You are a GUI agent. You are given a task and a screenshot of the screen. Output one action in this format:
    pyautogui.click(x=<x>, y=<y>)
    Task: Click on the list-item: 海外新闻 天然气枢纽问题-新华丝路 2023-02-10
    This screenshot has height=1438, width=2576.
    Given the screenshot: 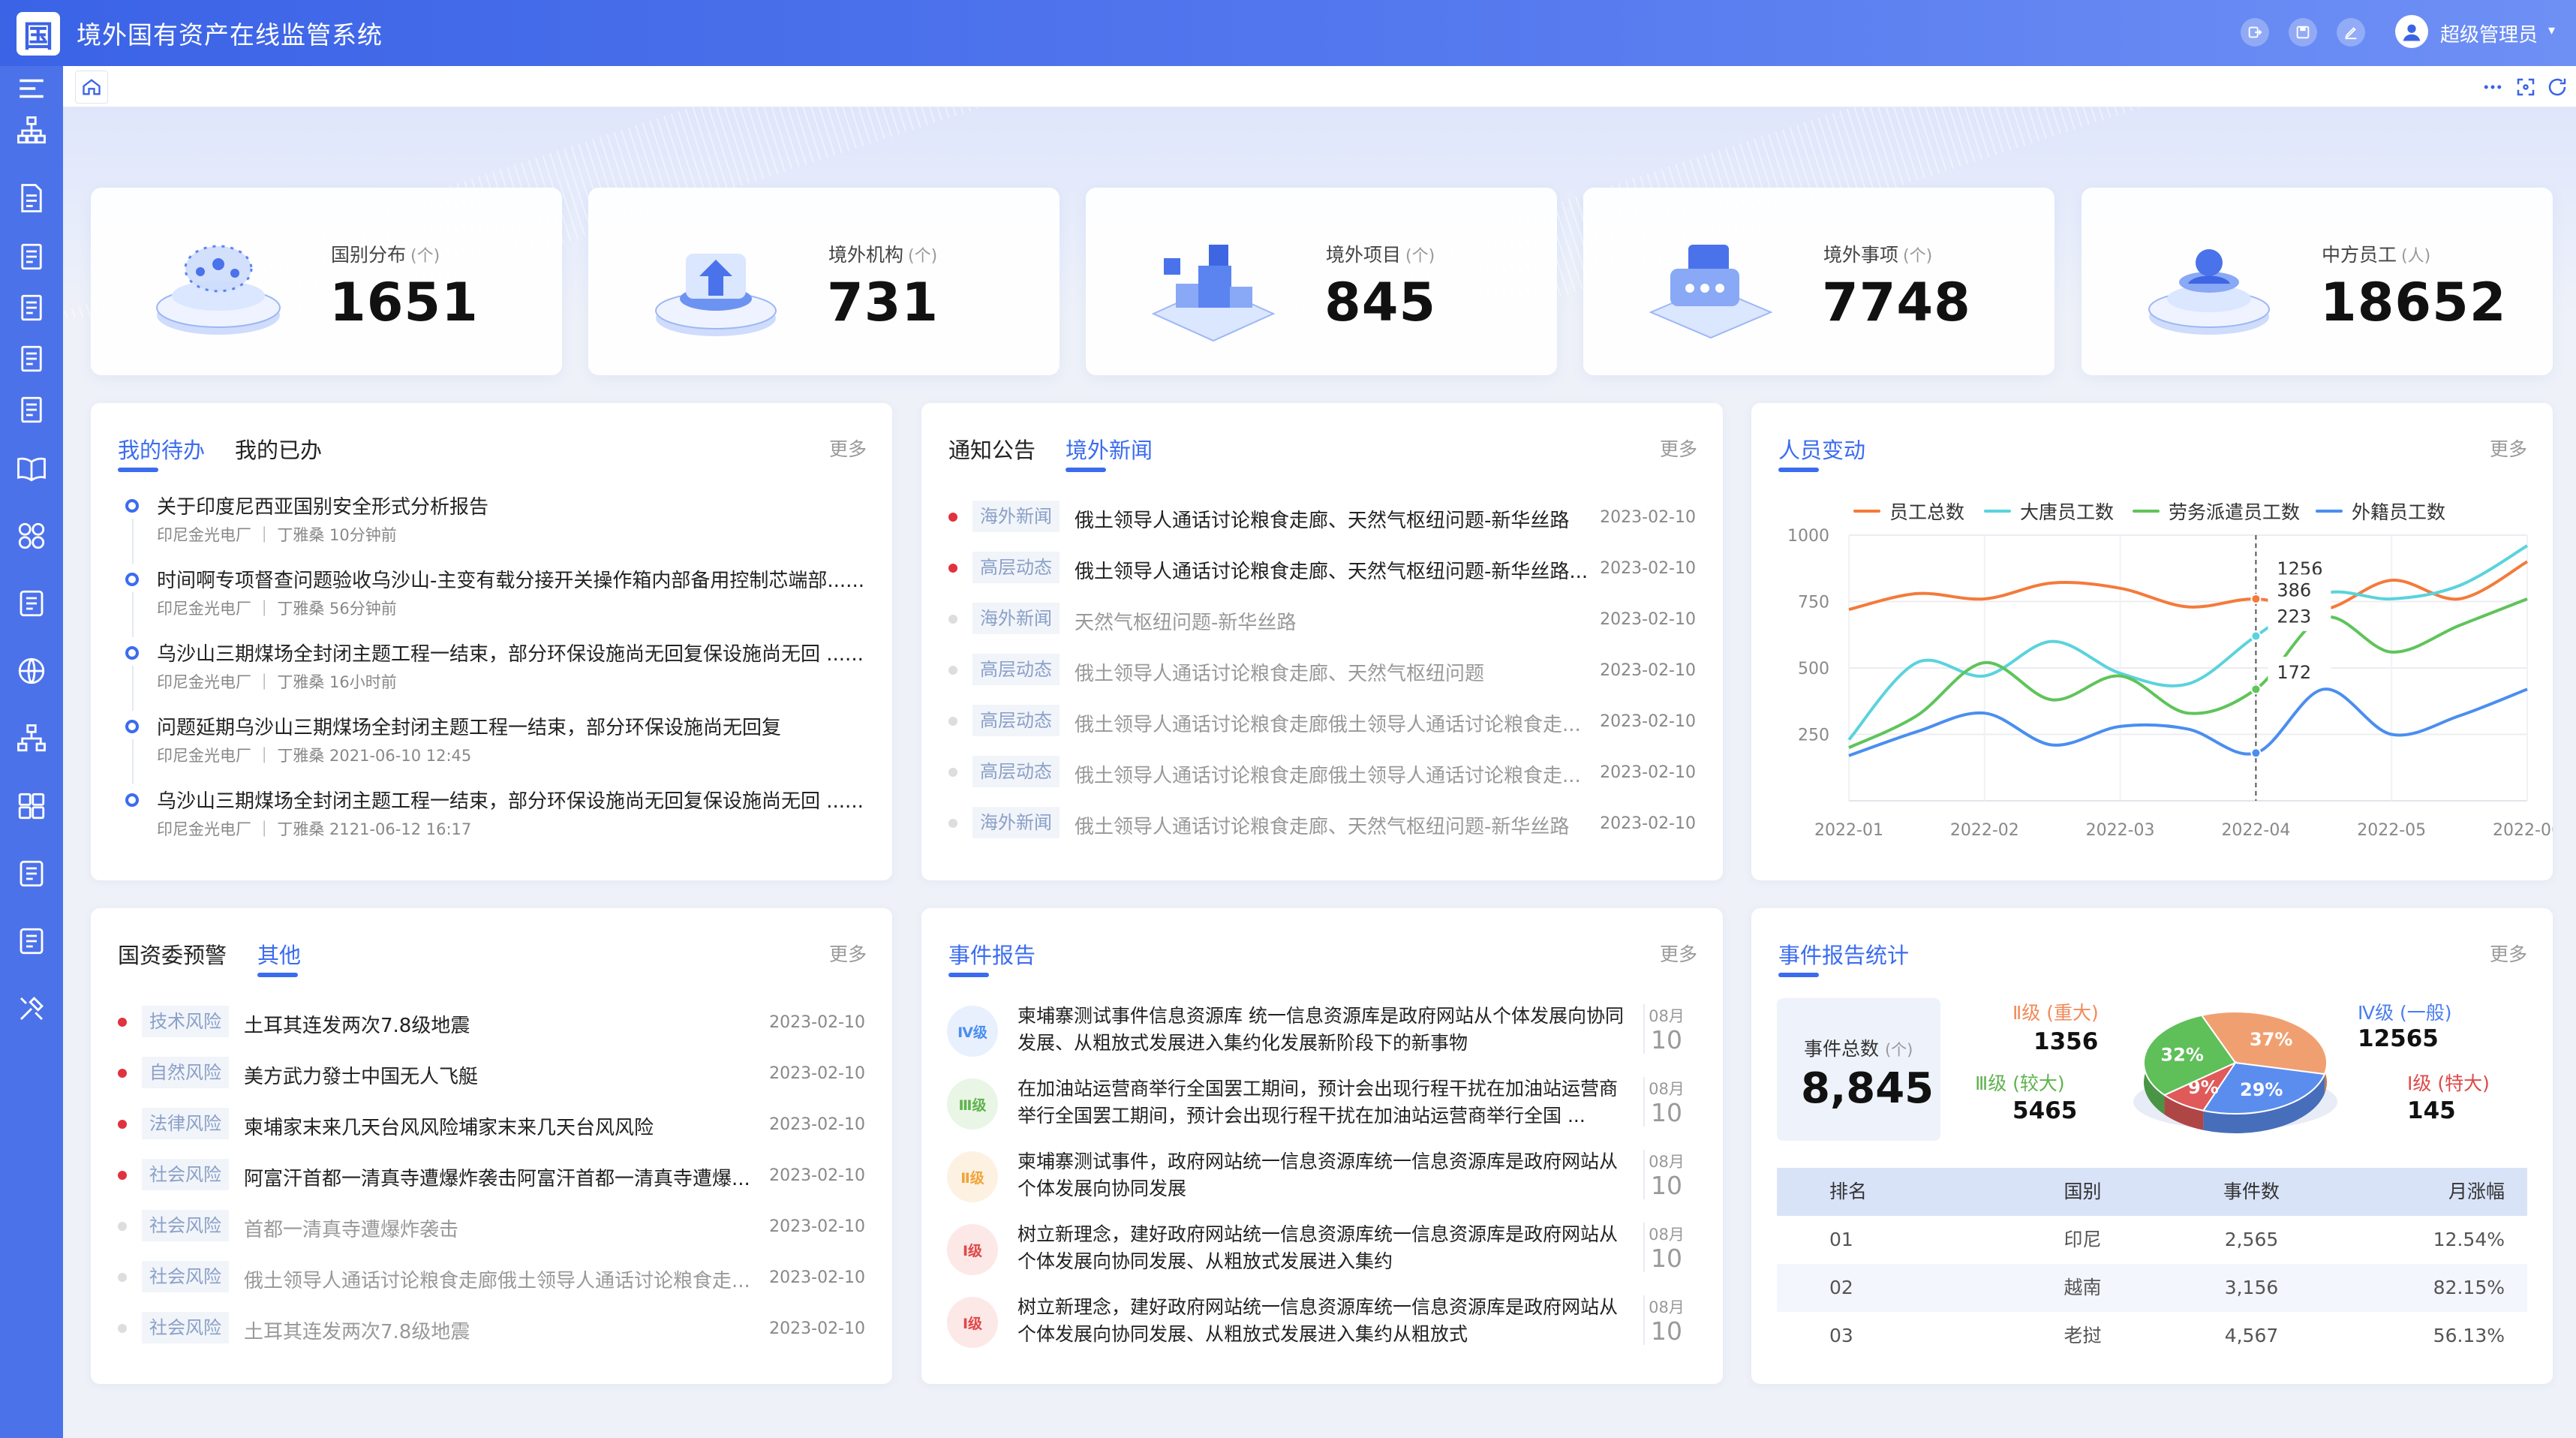 What is the action you would take?
    pyautogui.click(x=1322, y=623)
    